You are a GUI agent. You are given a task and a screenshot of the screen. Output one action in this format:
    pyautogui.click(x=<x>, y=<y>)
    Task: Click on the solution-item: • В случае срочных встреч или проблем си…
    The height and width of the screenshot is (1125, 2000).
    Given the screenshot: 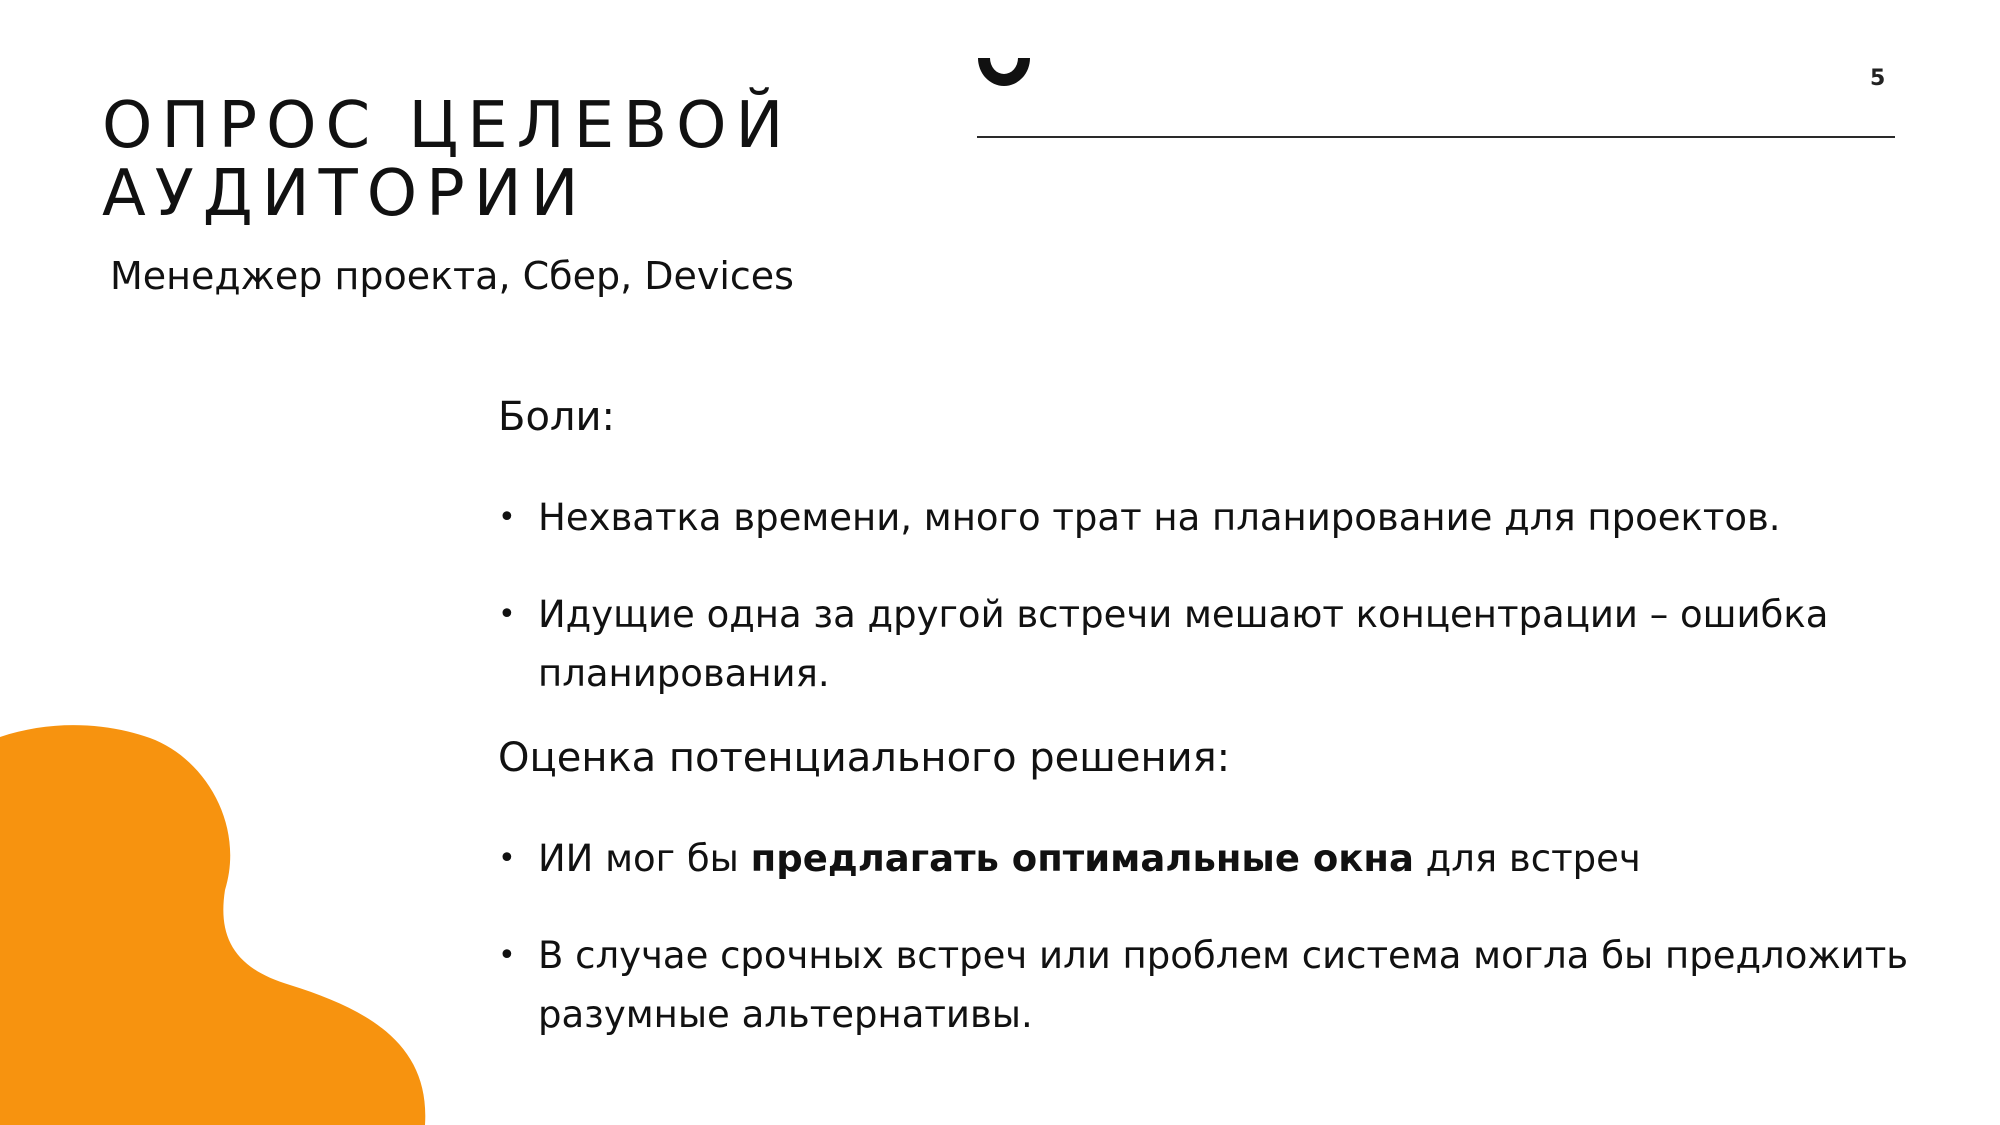 What is the action you would take?
    pyautogui.click(x=1208, y=985)
    